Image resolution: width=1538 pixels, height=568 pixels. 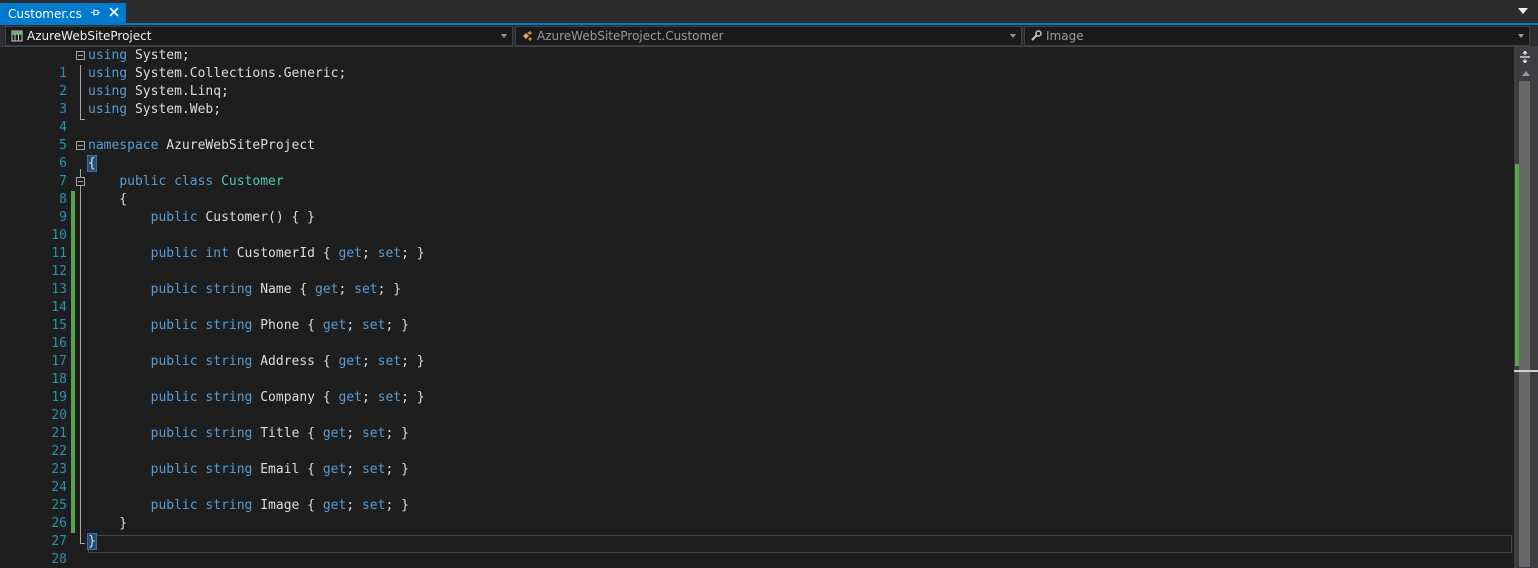 What do you see at coordinates (92, 163) in the screenshot?
I see `matched-brace: {` at bounding box center [92, 163].